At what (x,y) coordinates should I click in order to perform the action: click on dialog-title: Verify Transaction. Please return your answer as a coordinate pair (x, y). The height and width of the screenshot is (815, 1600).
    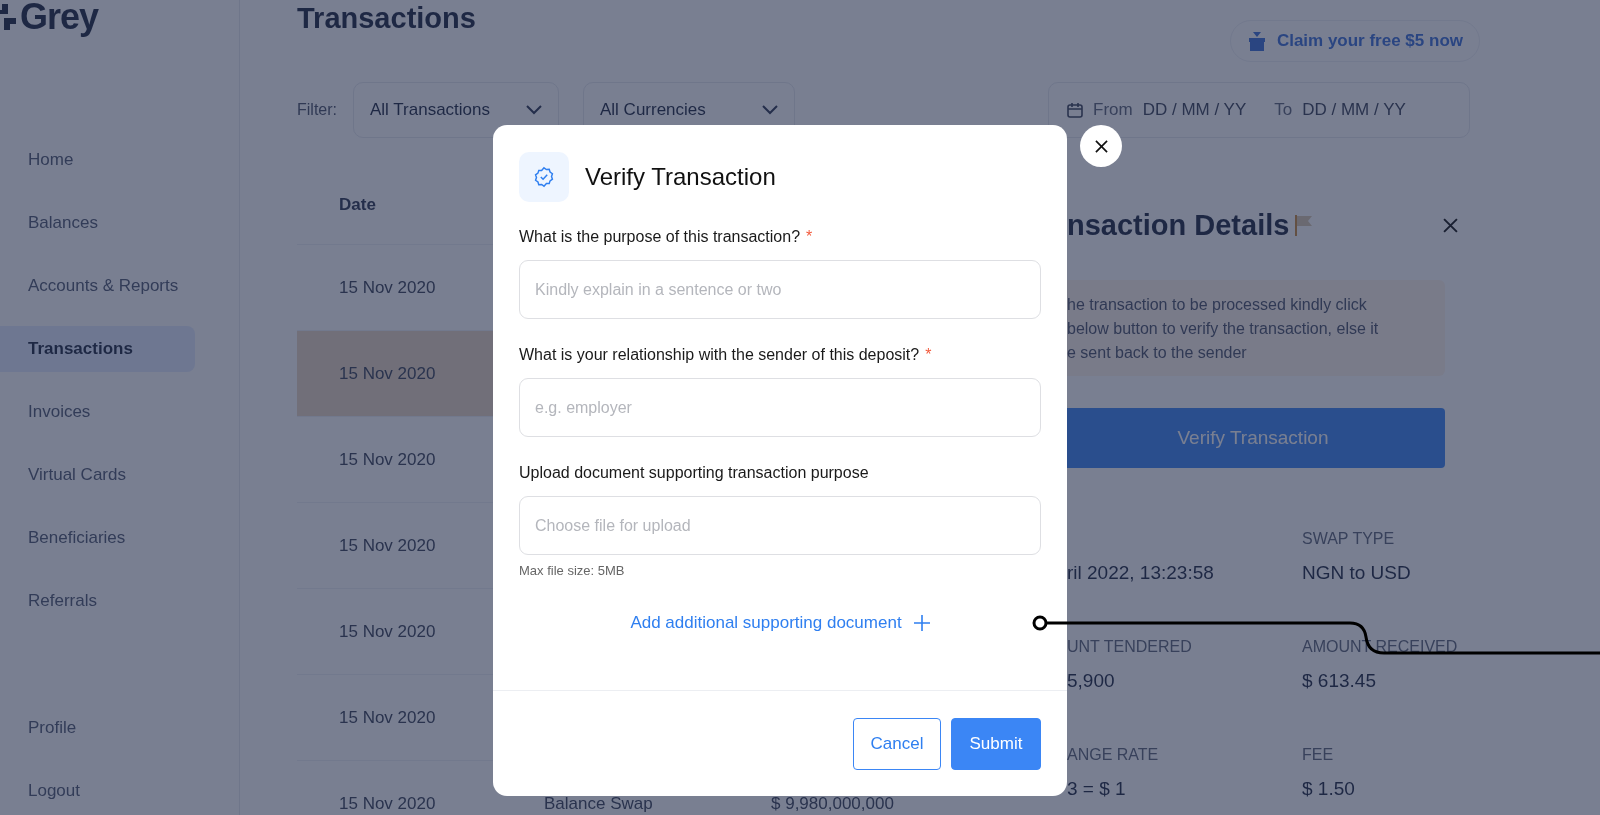
    Looking at the image, I should click on (680, 177).